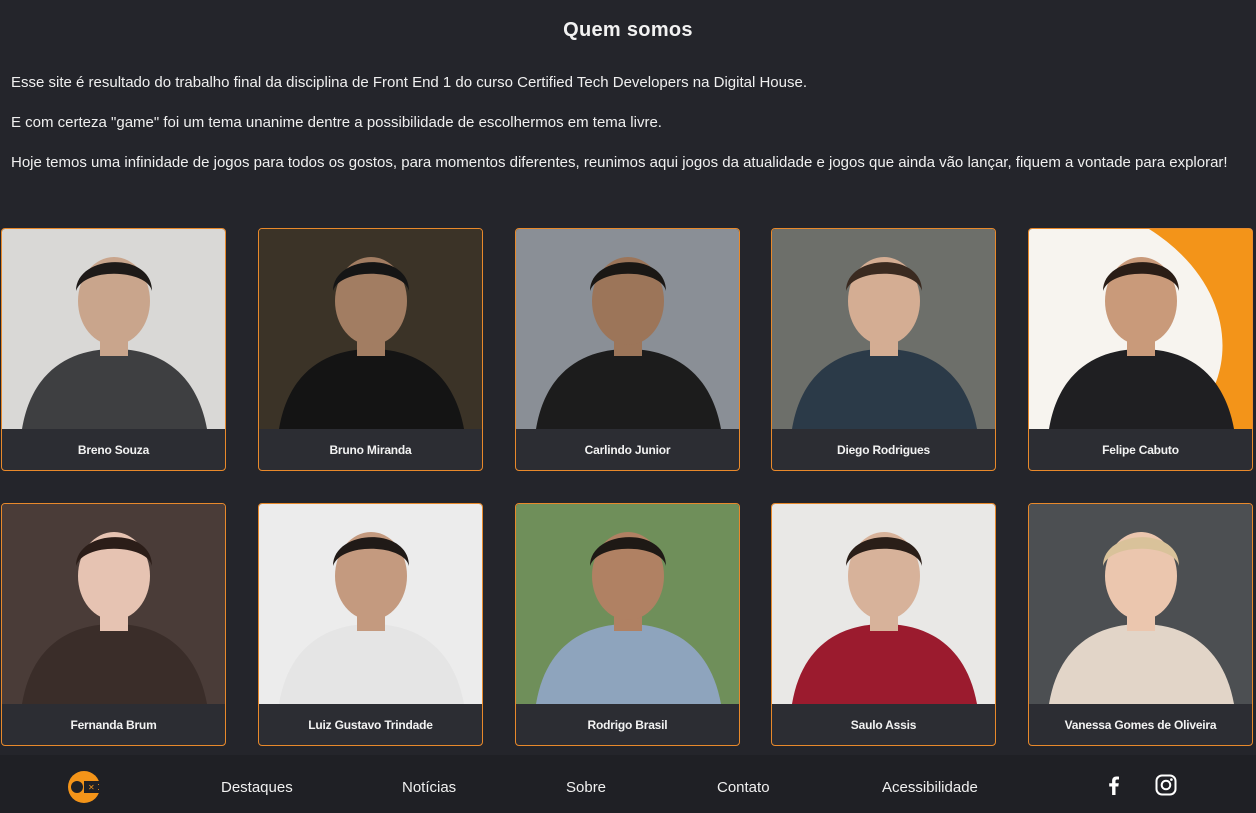 The image size is (1256, 813). Describe the element at coordinates (113, 724) in the screenshot. I see `member-name: Fernanda Brum` at that location.